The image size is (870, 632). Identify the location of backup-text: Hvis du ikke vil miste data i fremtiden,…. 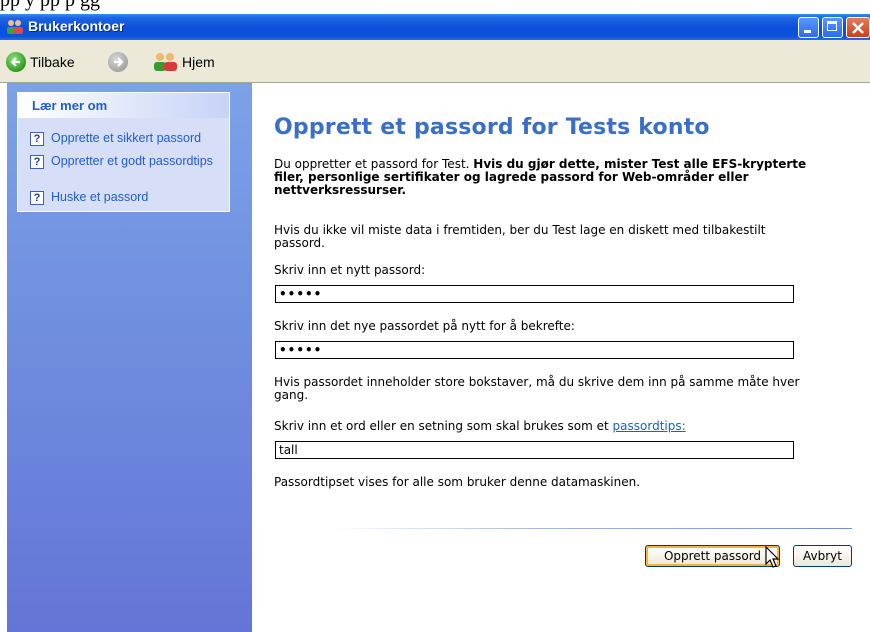
(520, 236).